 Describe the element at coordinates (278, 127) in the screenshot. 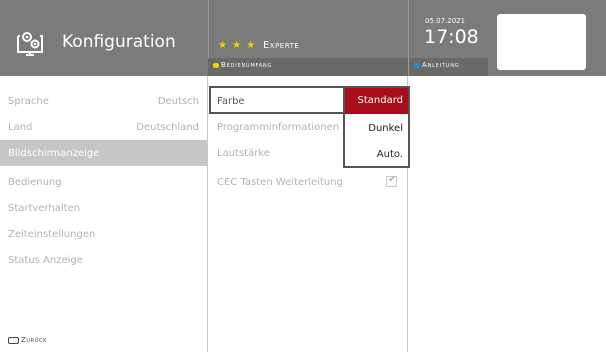

I see `option-label: Programminformationen` at that location.